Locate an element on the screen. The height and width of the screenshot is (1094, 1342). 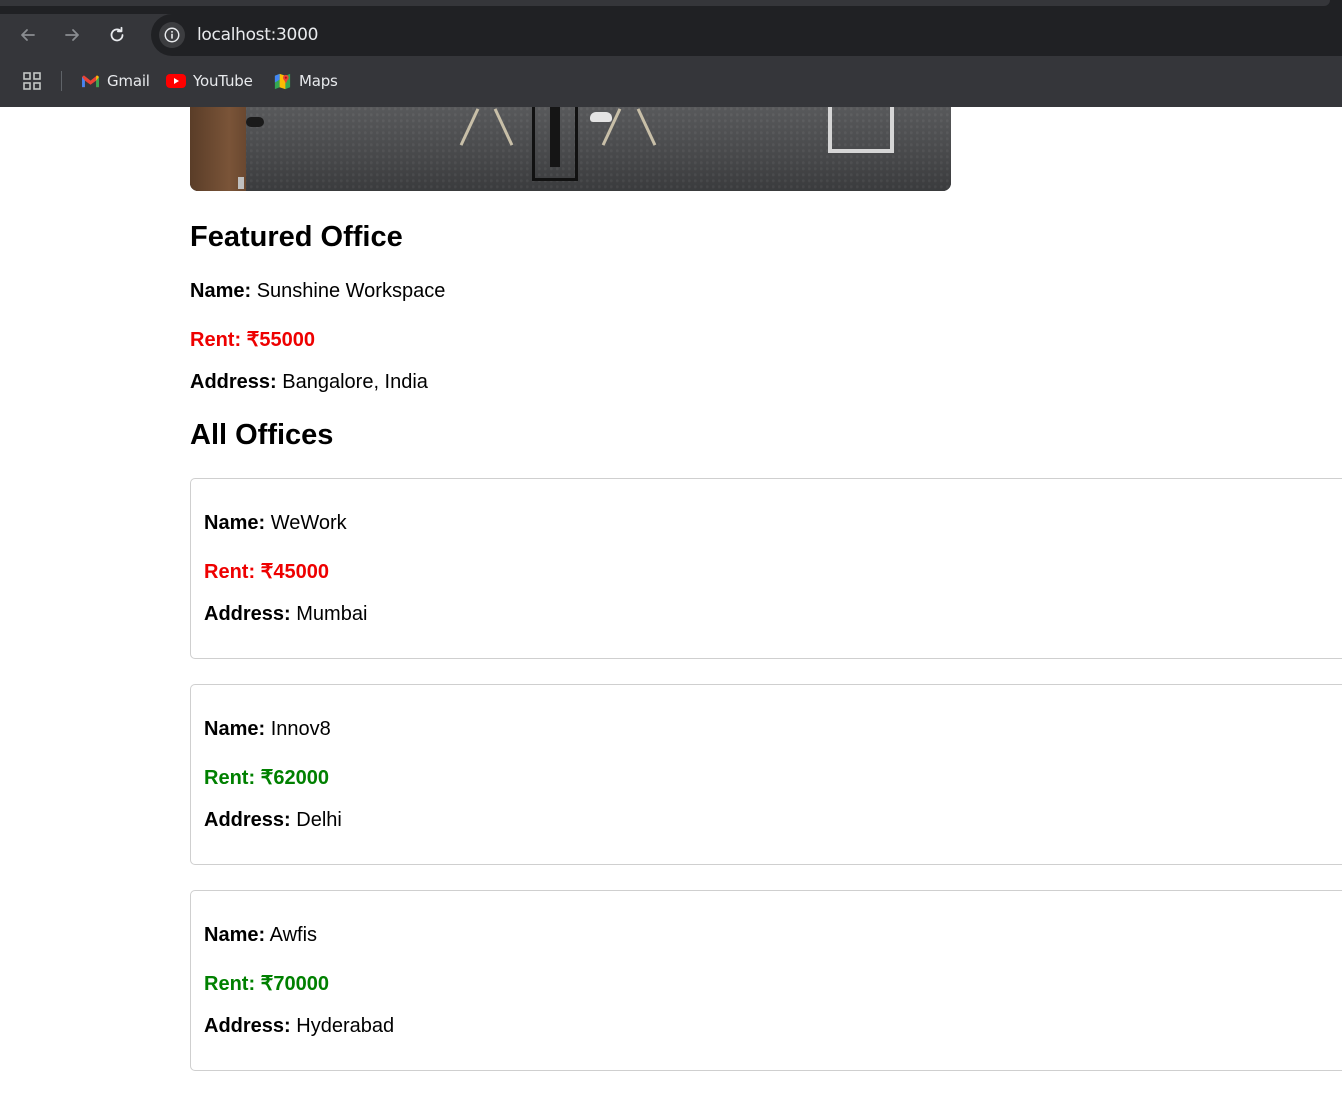
url-text: localhost:3000 is located at coordinates (257, 35).